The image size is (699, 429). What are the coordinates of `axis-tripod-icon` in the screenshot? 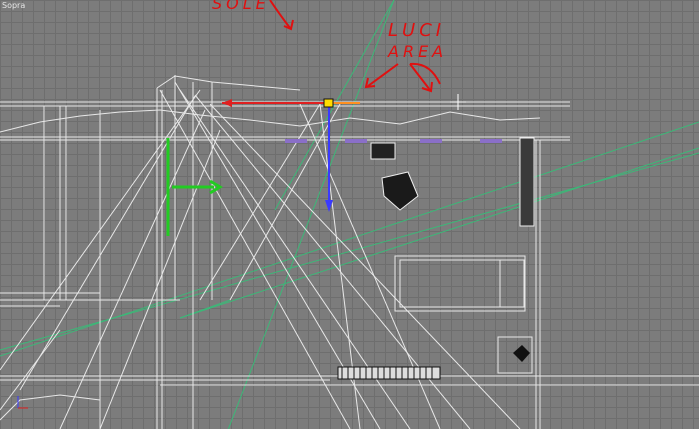 It's located at (22, 402).